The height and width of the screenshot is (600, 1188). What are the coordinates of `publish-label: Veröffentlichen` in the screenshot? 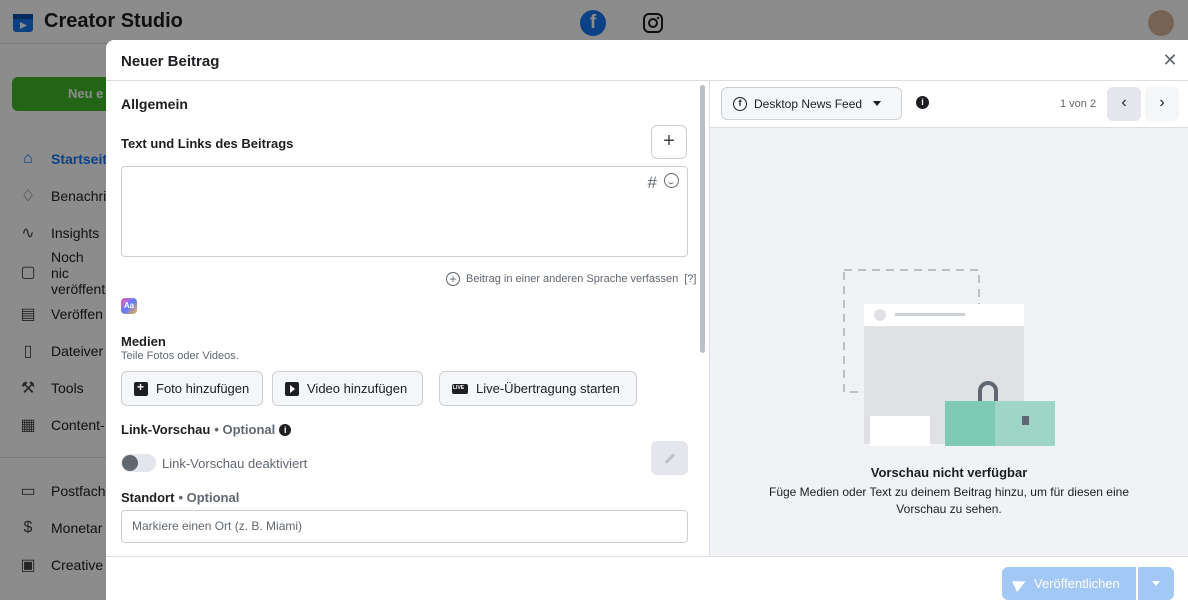 It's located at (1077, 583).